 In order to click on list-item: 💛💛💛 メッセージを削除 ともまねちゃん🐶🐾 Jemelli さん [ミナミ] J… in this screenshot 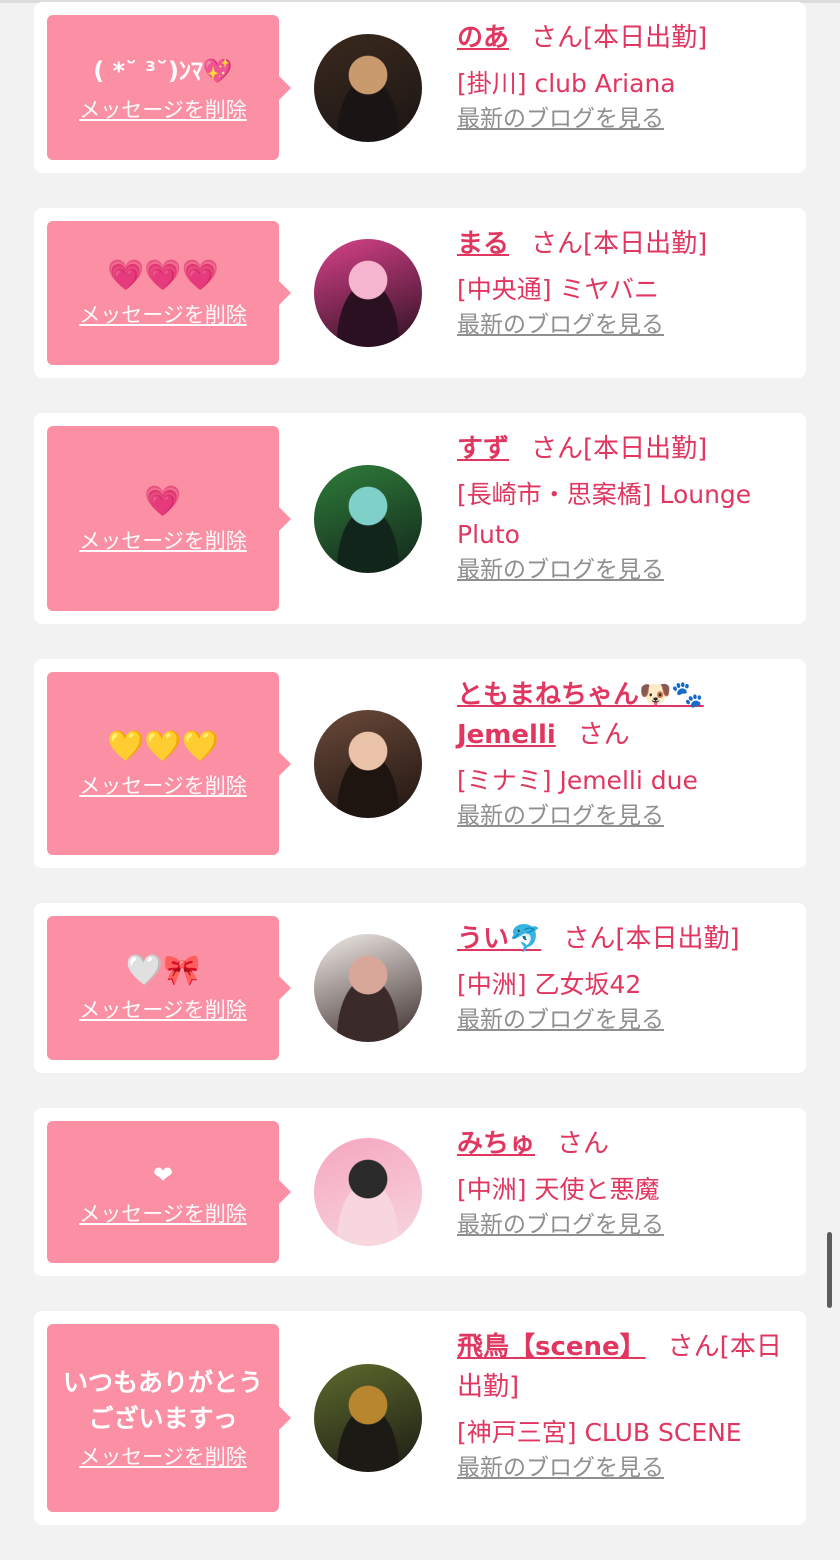, I will do `click(420, 763)`.